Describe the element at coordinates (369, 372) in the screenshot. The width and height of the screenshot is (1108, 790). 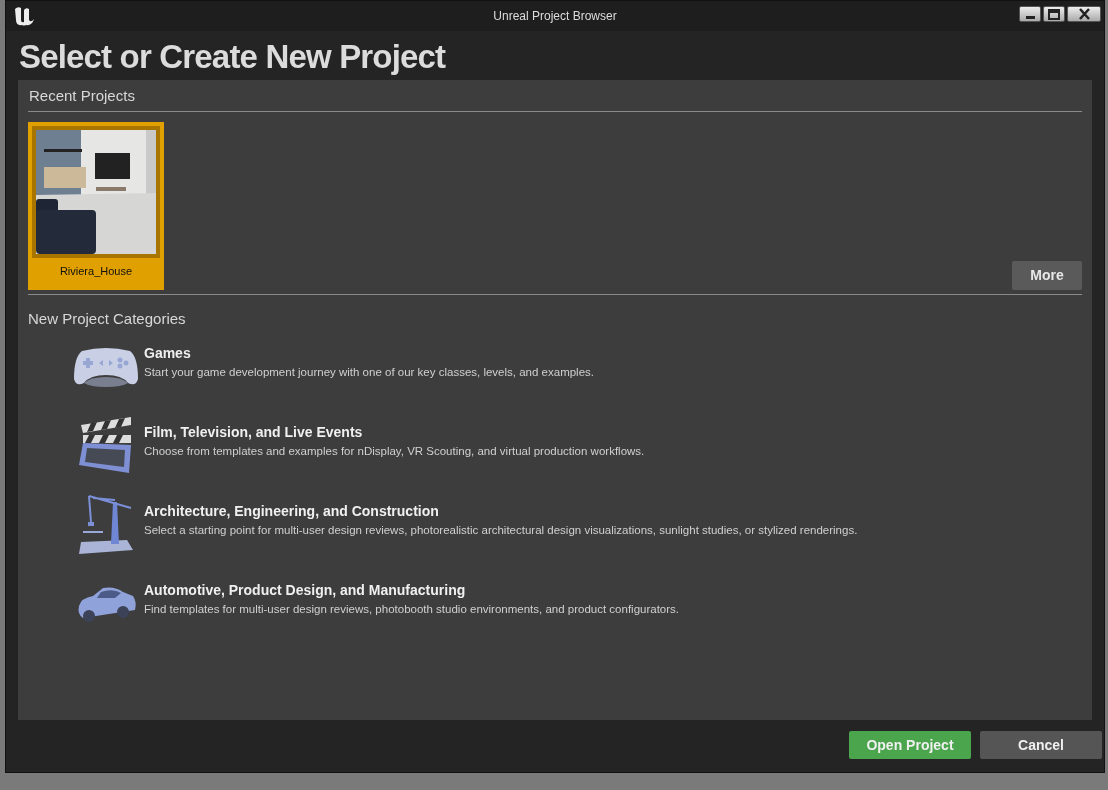
I see `category-description: Start your game development journey with one of our key classes, levels, and examples.` at that location.